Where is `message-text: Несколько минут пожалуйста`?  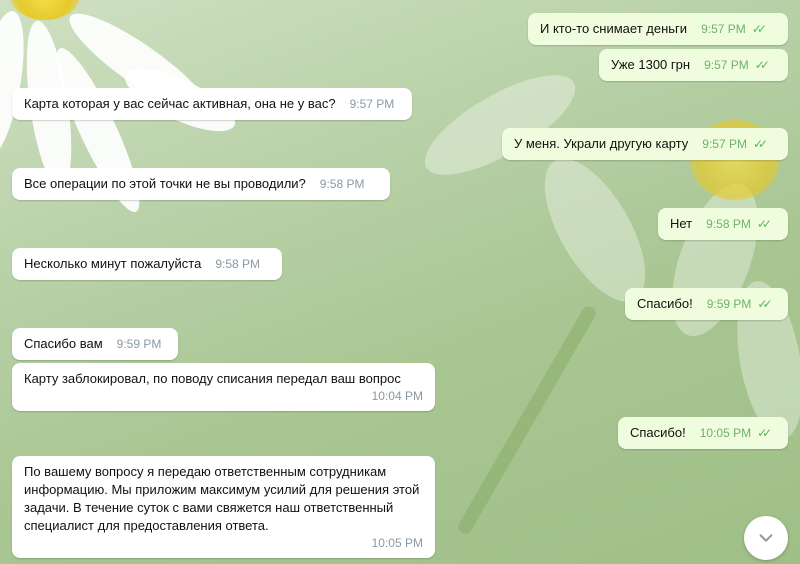
message-text: Несколько минут пожалуйста is located at coordinates (113, 263).